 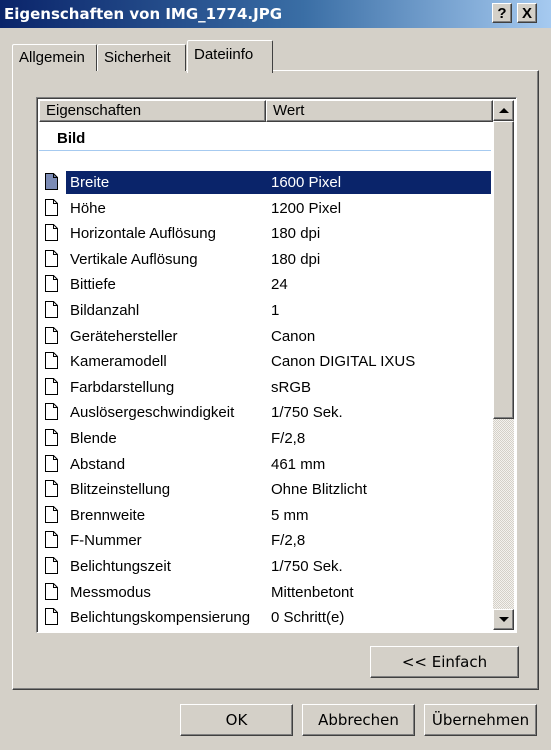 I want to click on help-button: ?, so click(x=502, y=13).